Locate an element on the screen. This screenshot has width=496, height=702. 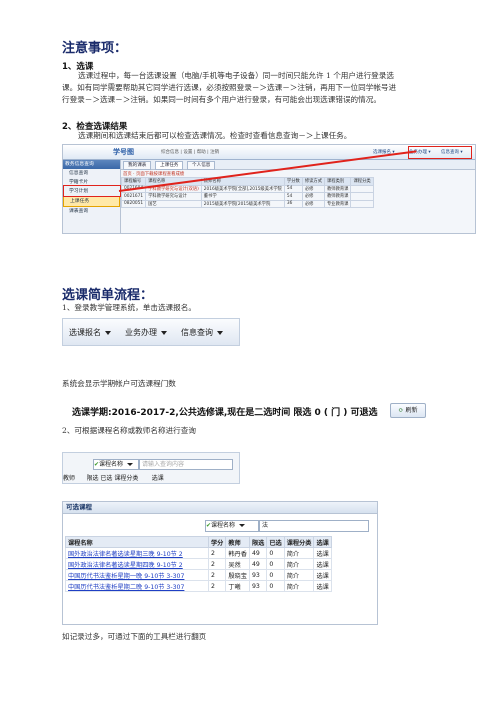
search-result-headers: 教师 限选 已选 课程分类 选课 is located at coordinates (113, 477).